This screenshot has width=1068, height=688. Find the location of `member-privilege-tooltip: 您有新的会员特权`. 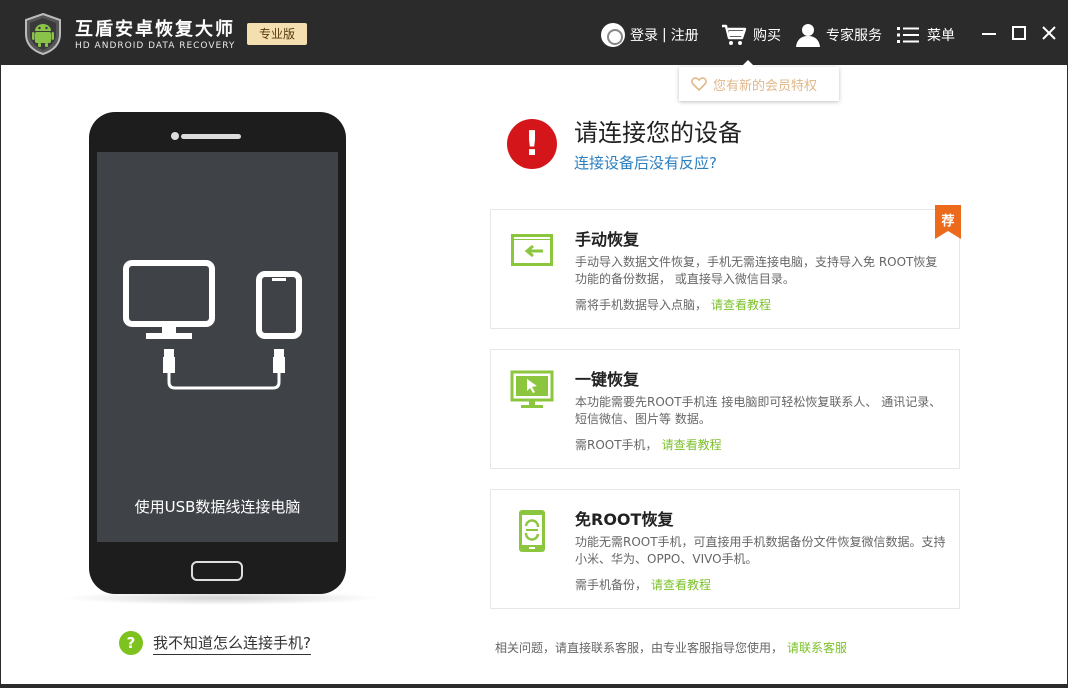

member-privilege-tooltip: 您有新的会员特权 is located at coordinates (759, 80).